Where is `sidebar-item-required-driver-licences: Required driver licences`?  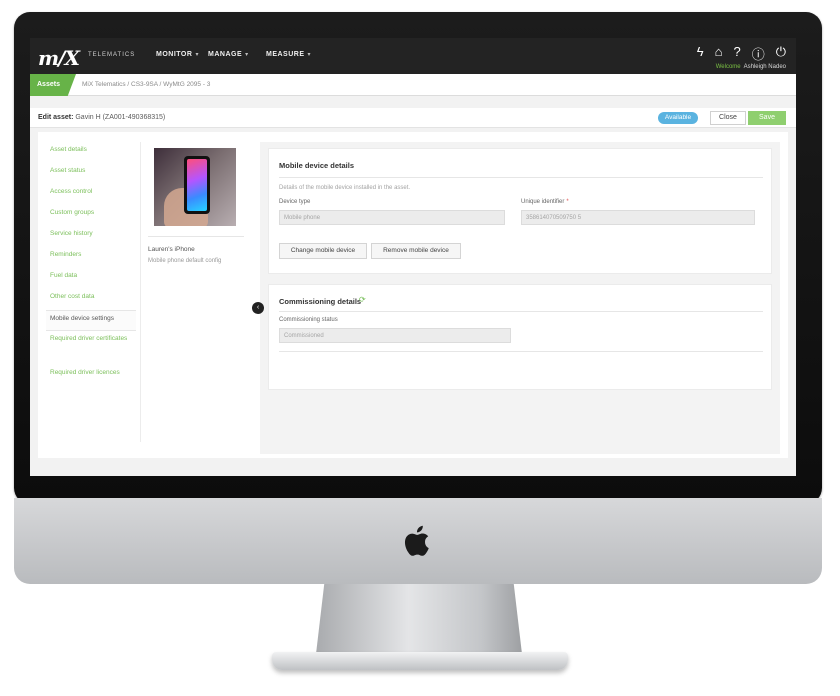
sidebar-item-required-driver-licences: Required driver licences is located at coordinates (91, 382).